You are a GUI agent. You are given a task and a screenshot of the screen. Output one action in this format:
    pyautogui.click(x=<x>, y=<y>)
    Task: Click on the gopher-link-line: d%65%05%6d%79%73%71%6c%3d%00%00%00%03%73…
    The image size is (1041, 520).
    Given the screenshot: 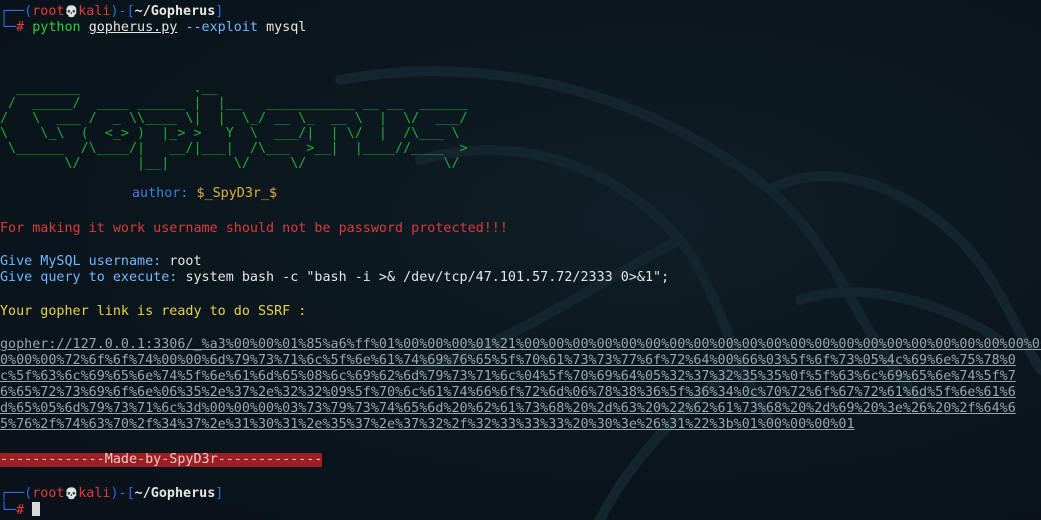 What is the action you would take?
    pyautogui.click(x=508, y=409)
    